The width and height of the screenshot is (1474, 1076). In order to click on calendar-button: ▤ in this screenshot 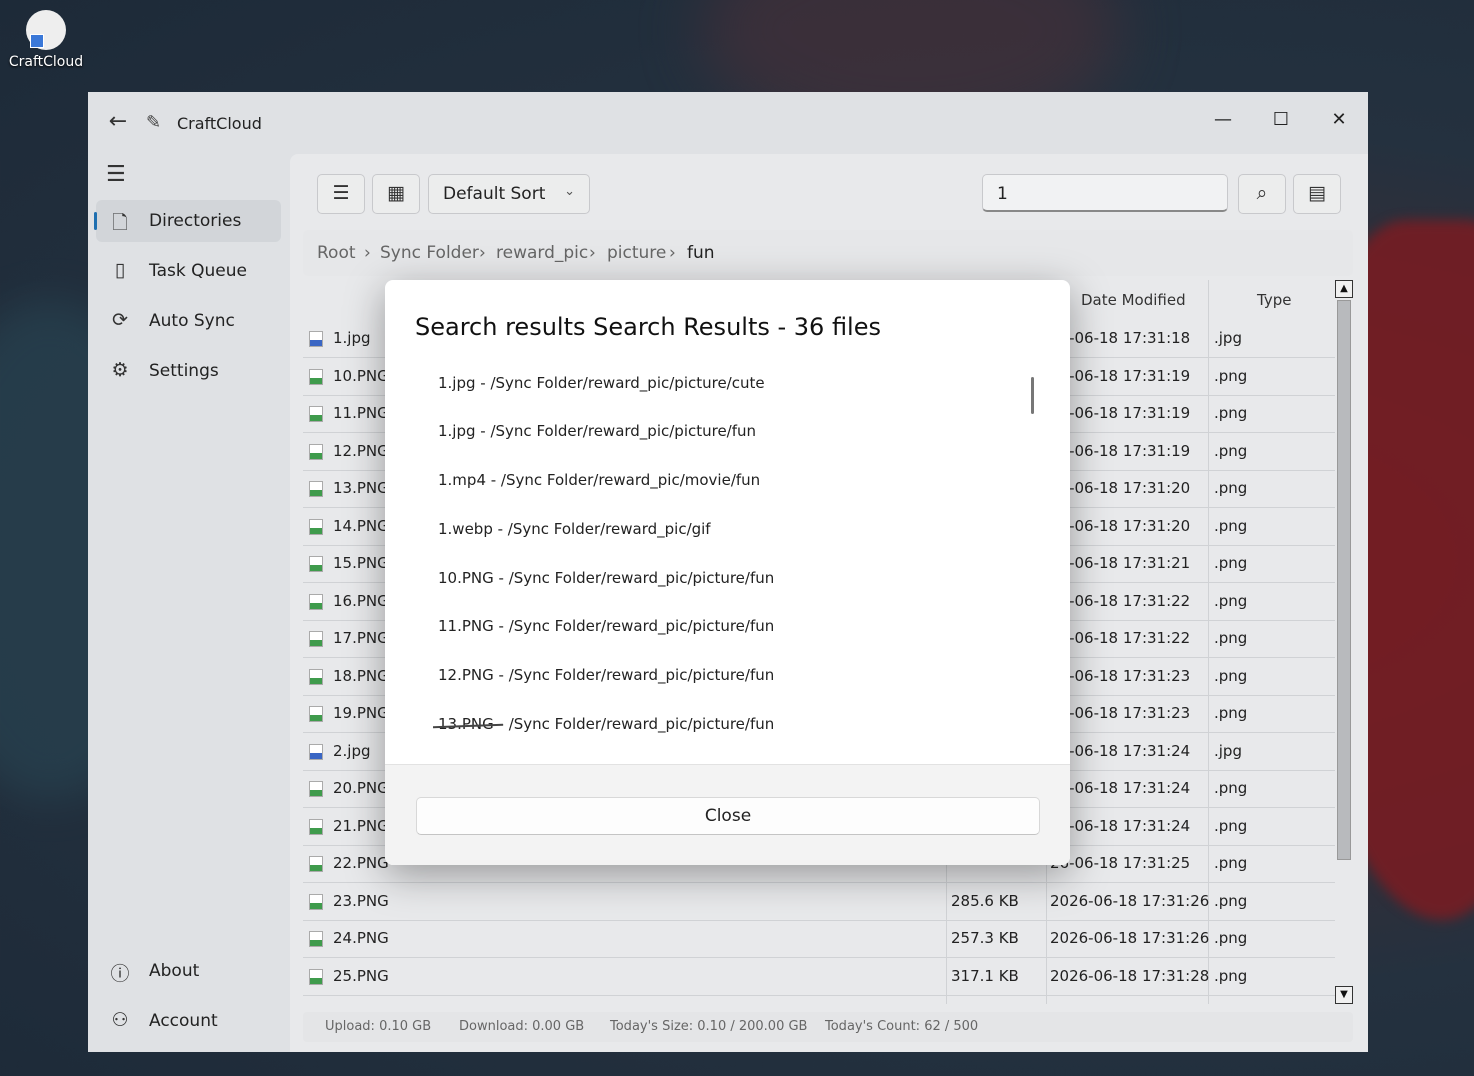, I will do `click(1317, 194)`.